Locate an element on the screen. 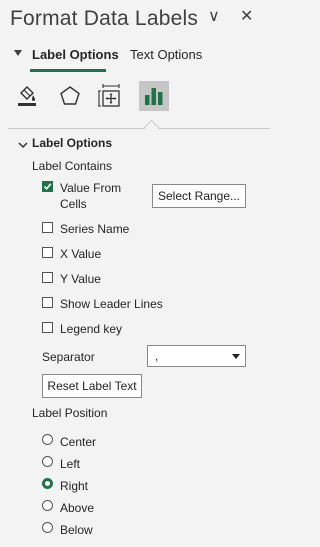 The image size is (320, 547). show-leader-lines-label: Show Leader Lines is located at coordinates (111, 304).